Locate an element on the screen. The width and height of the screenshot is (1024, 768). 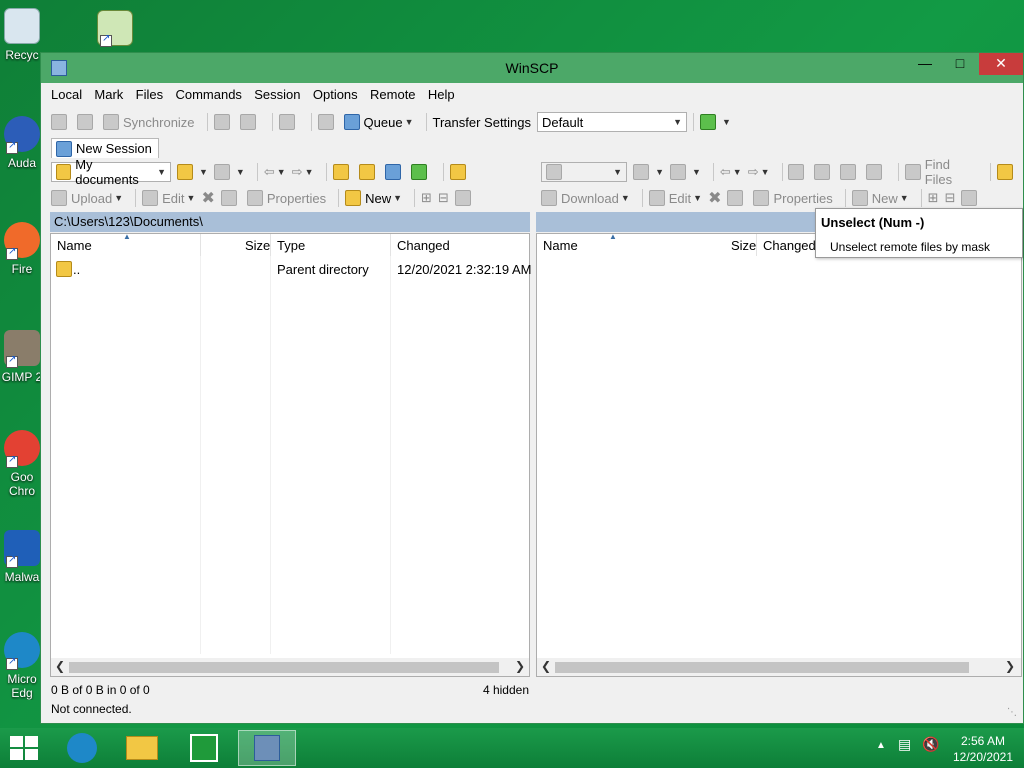
refresh-button is located at coordinates (420, 172).